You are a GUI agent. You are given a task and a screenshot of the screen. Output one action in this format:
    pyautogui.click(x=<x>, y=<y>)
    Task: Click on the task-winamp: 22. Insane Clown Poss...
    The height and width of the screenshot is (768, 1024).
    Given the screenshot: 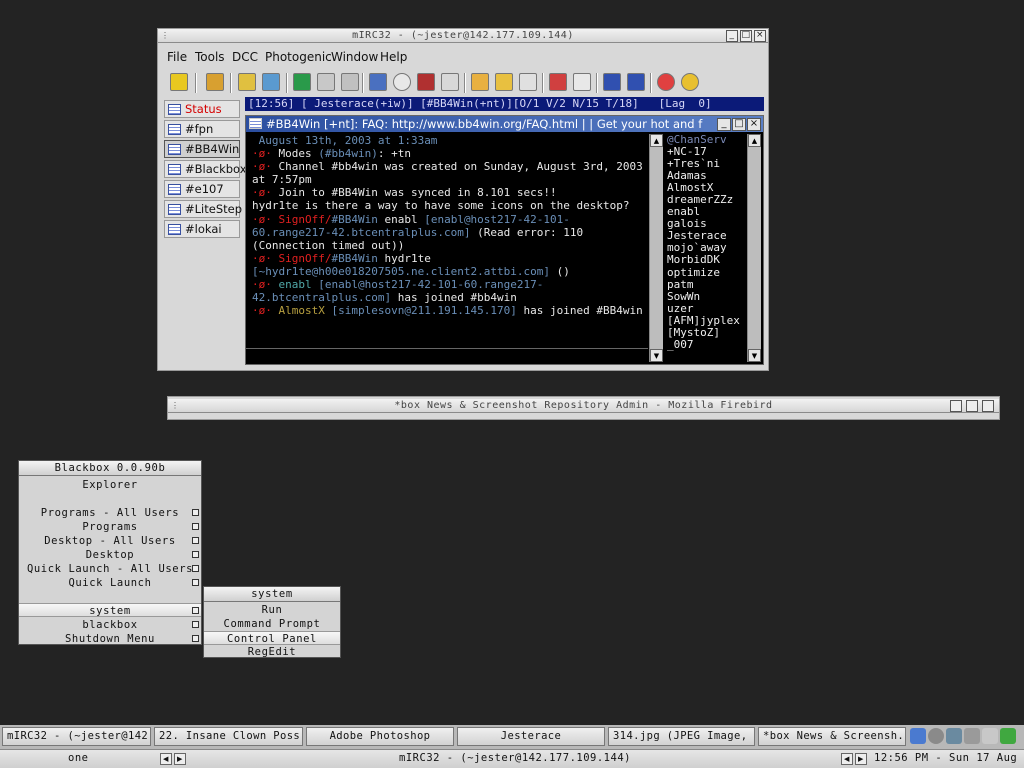 What is the action you would take?
    pyautogui.click(x=228, y=736)
    